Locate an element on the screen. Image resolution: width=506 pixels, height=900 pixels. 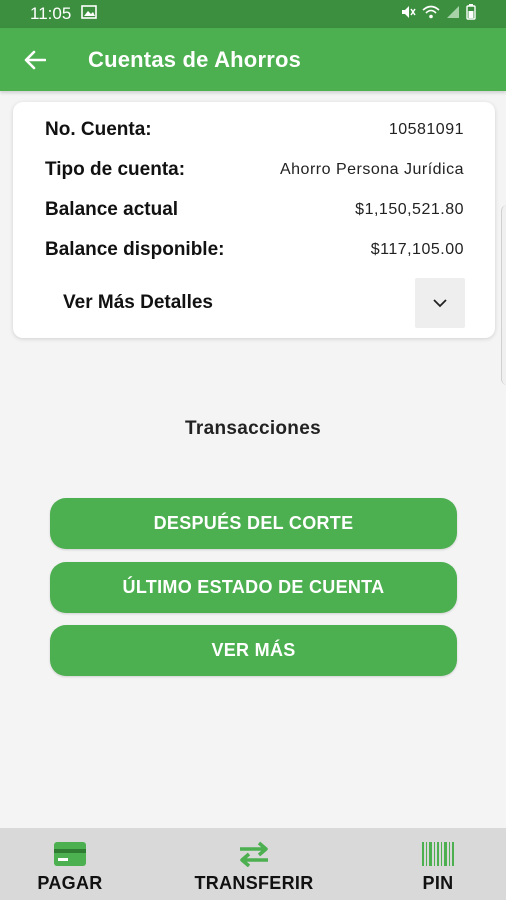
nav-transferir-label: TRANSFERIR is located at coordinates (254, 883).